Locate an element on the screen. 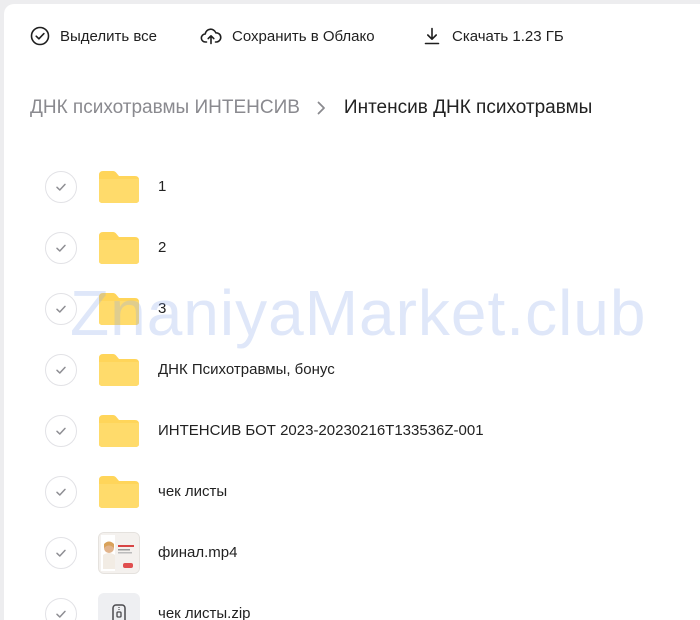 This screenshot has height=620, width=700. download-label: Скачать 1.23 ГБ is located at coordinates (508, 36).